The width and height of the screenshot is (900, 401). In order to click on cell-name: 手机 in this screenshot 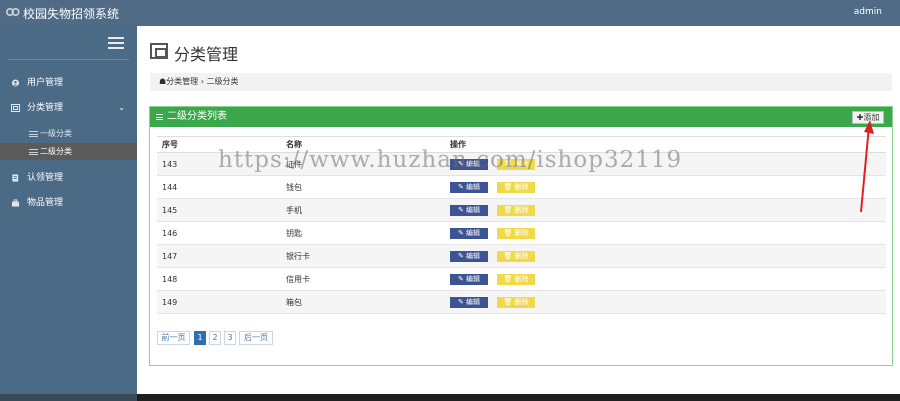, I will do `click(363, 210)`.